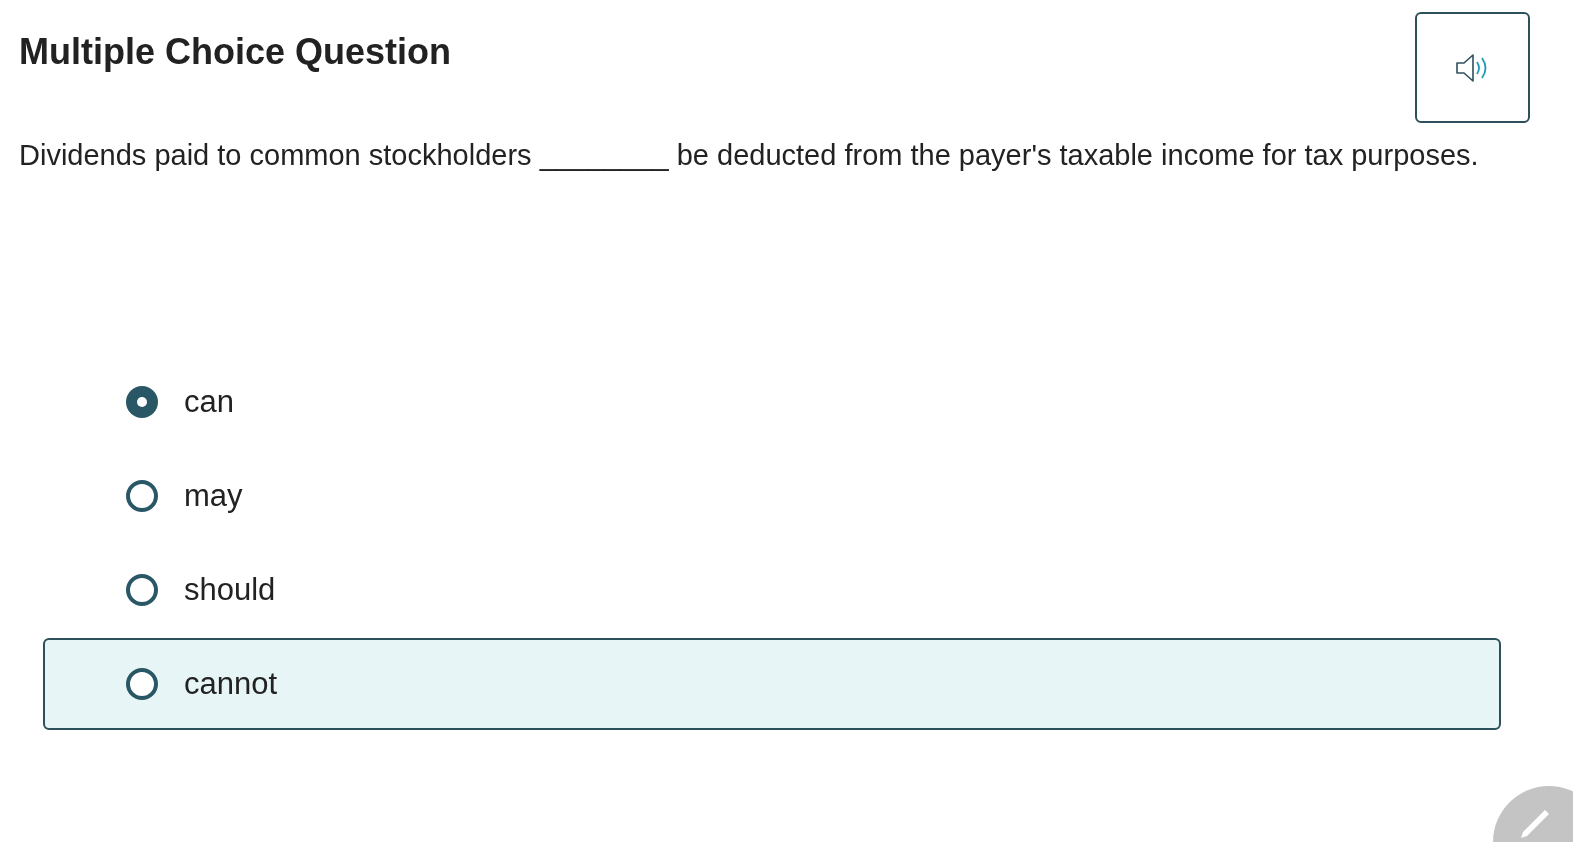 The height and width of the screenshot is (842, 1573). What do you see at coordinates (1472, 67) in the screenshot?
I see `audio-button` at bounding box center [1472, 67].